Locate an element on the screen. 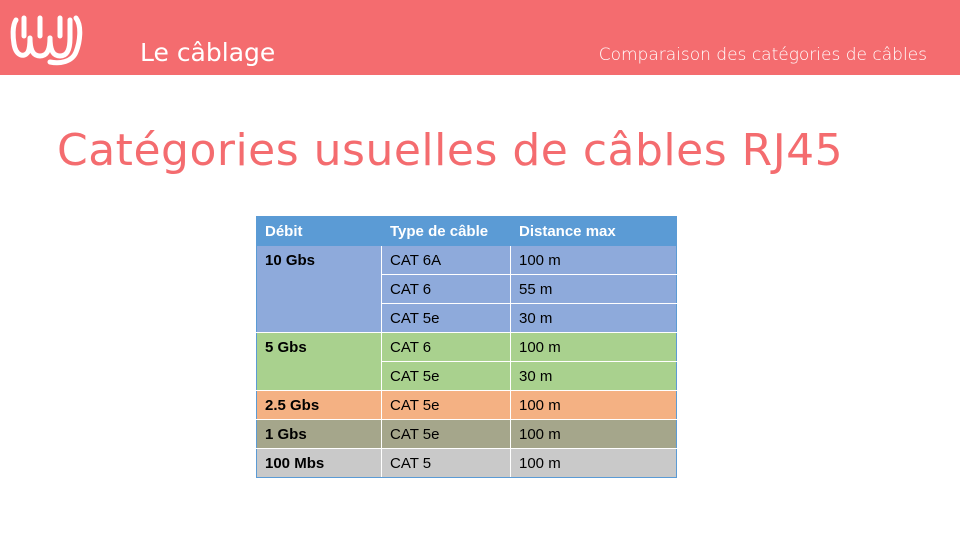 The width and height of the screenshot is (960, 540). table-row: 1 Gbs CAT 5e 100 m is located at coordinates (466, 434).